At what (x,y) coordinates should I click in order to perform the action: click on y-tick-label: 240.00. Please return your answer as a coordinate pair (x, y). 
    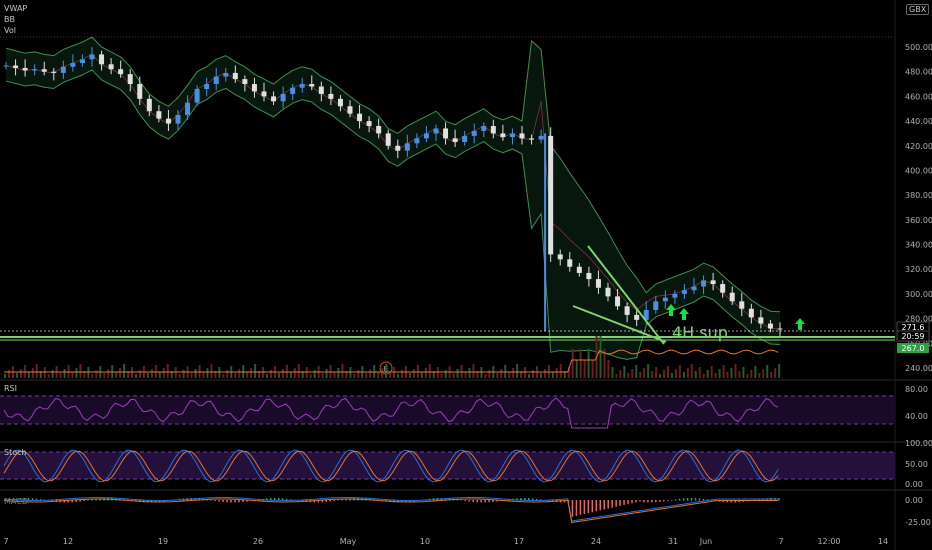
    Looking at the image, I should click on (918, 368).